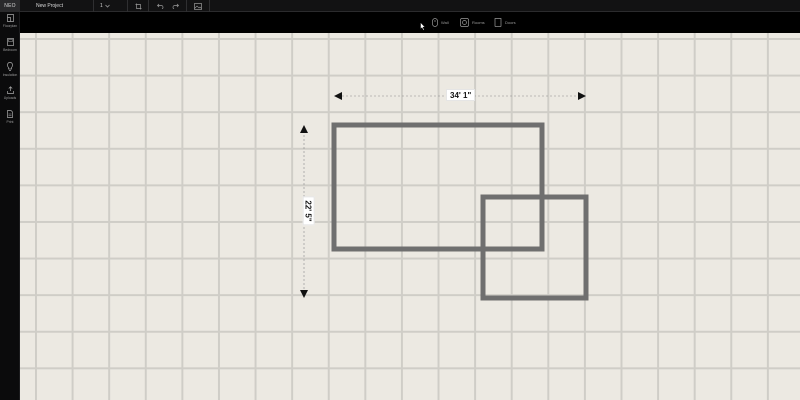  What do you see at coordinates (498, 22) in the screenshot?
I see `doors-icon` at bounding box center [498, 22].